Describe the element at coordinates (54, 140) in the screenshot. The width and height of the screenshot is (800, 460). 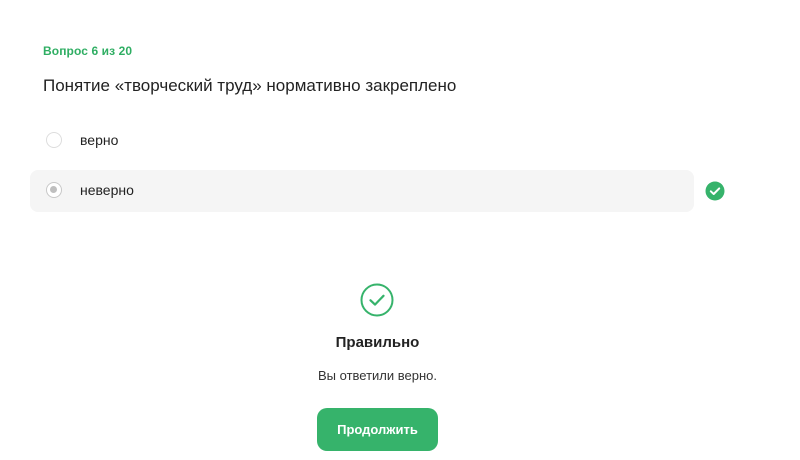
I see `radio-button` at that location.